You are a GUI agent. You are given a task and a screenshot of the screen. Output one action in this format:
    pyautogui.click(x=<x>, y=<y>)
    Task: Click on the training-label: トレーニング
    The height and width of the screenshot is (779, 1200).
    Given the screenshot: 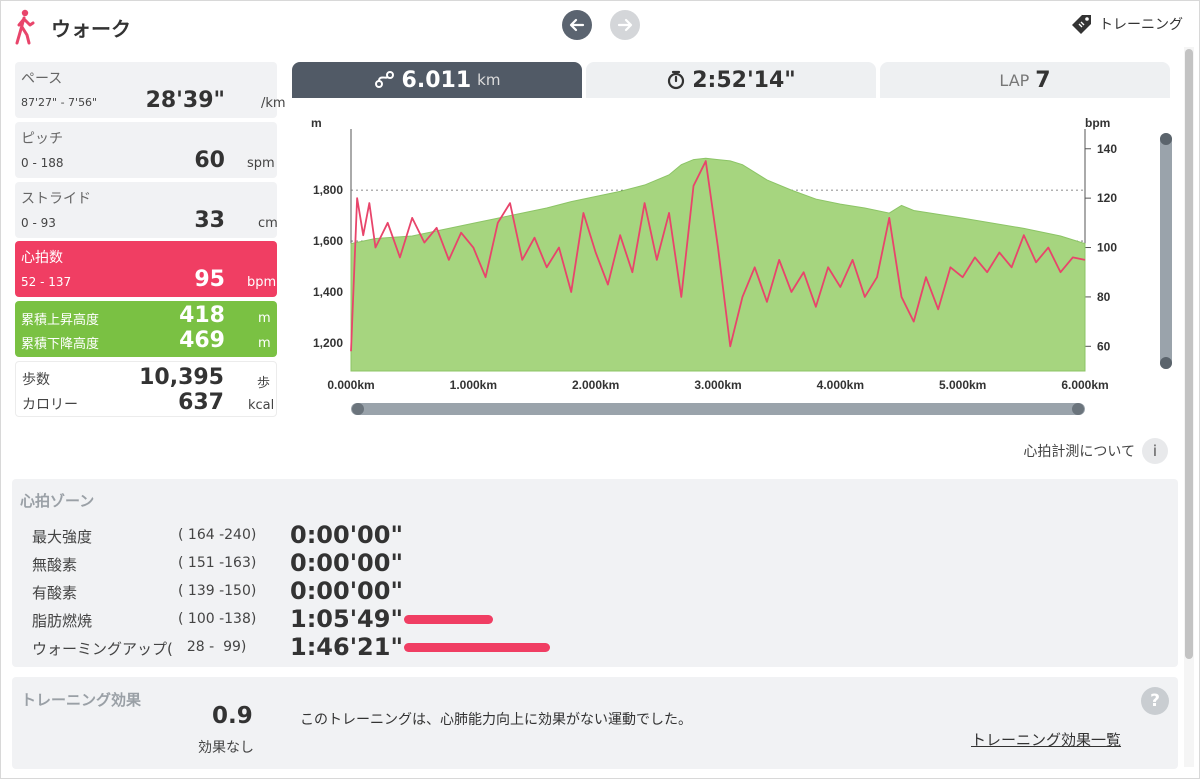 What is the action you would take?
    pyautogui.click(x=1141, y=25)
    